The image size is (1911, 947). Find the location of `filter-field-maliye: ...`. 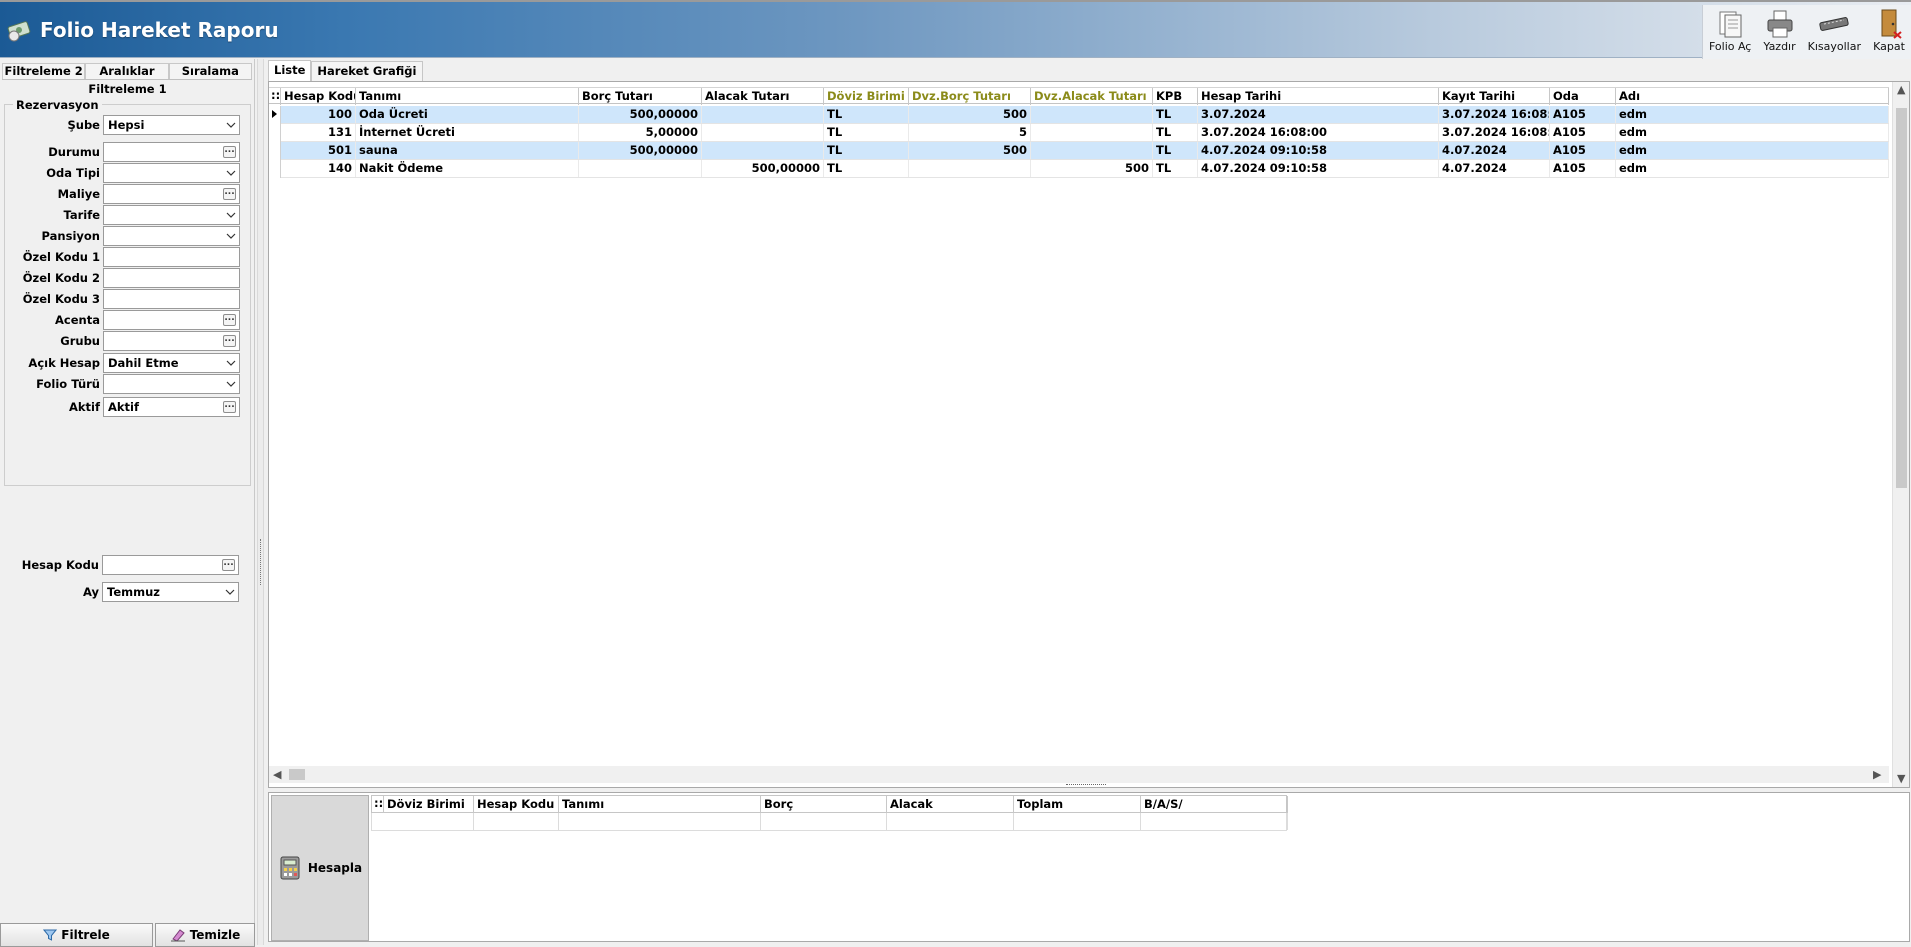

filter-field-maliye: ... is located at coordinates (171, 194).